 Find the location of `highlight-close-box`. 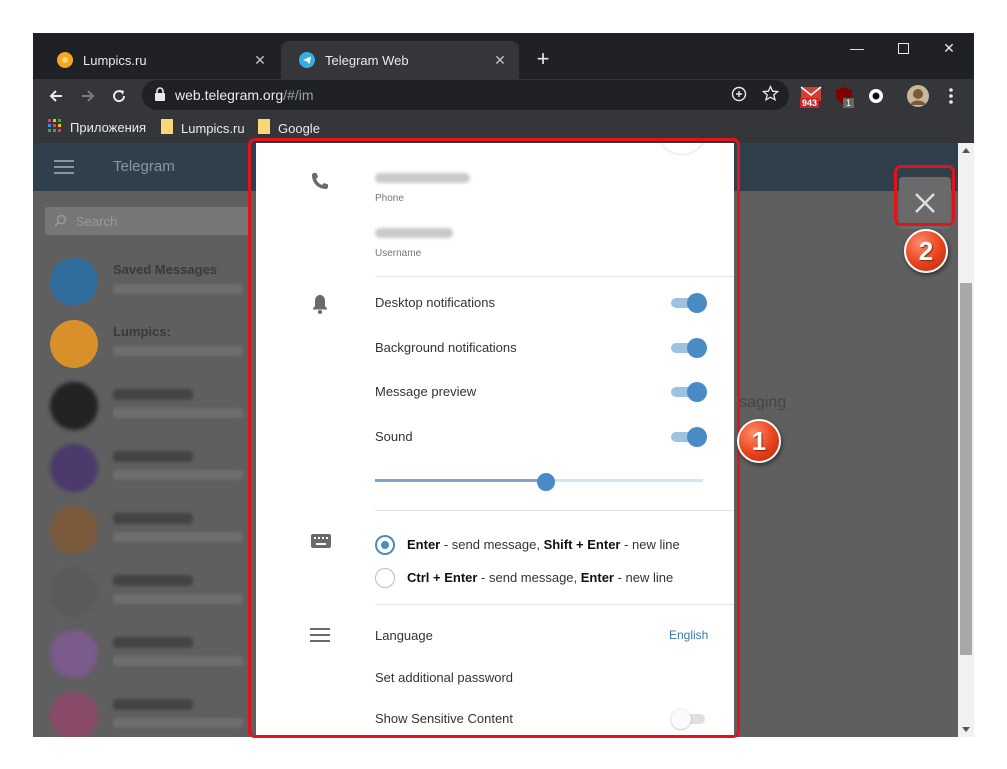

highlight-close-box is located at coordinates (924, 195).